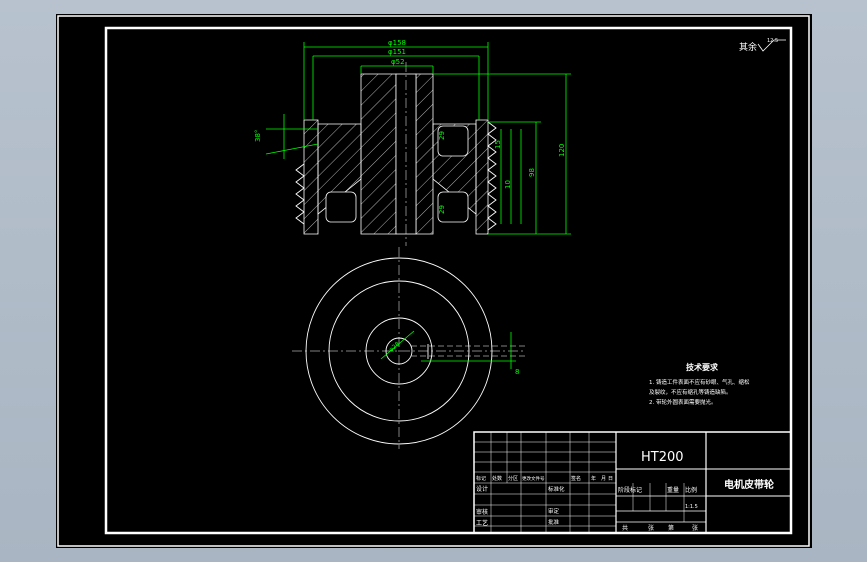 The width and height of the screenshot is (867, 562). Describe the element at coordinates (748, 47) in the screenshot. I see `svg-text: 其余` at that location.